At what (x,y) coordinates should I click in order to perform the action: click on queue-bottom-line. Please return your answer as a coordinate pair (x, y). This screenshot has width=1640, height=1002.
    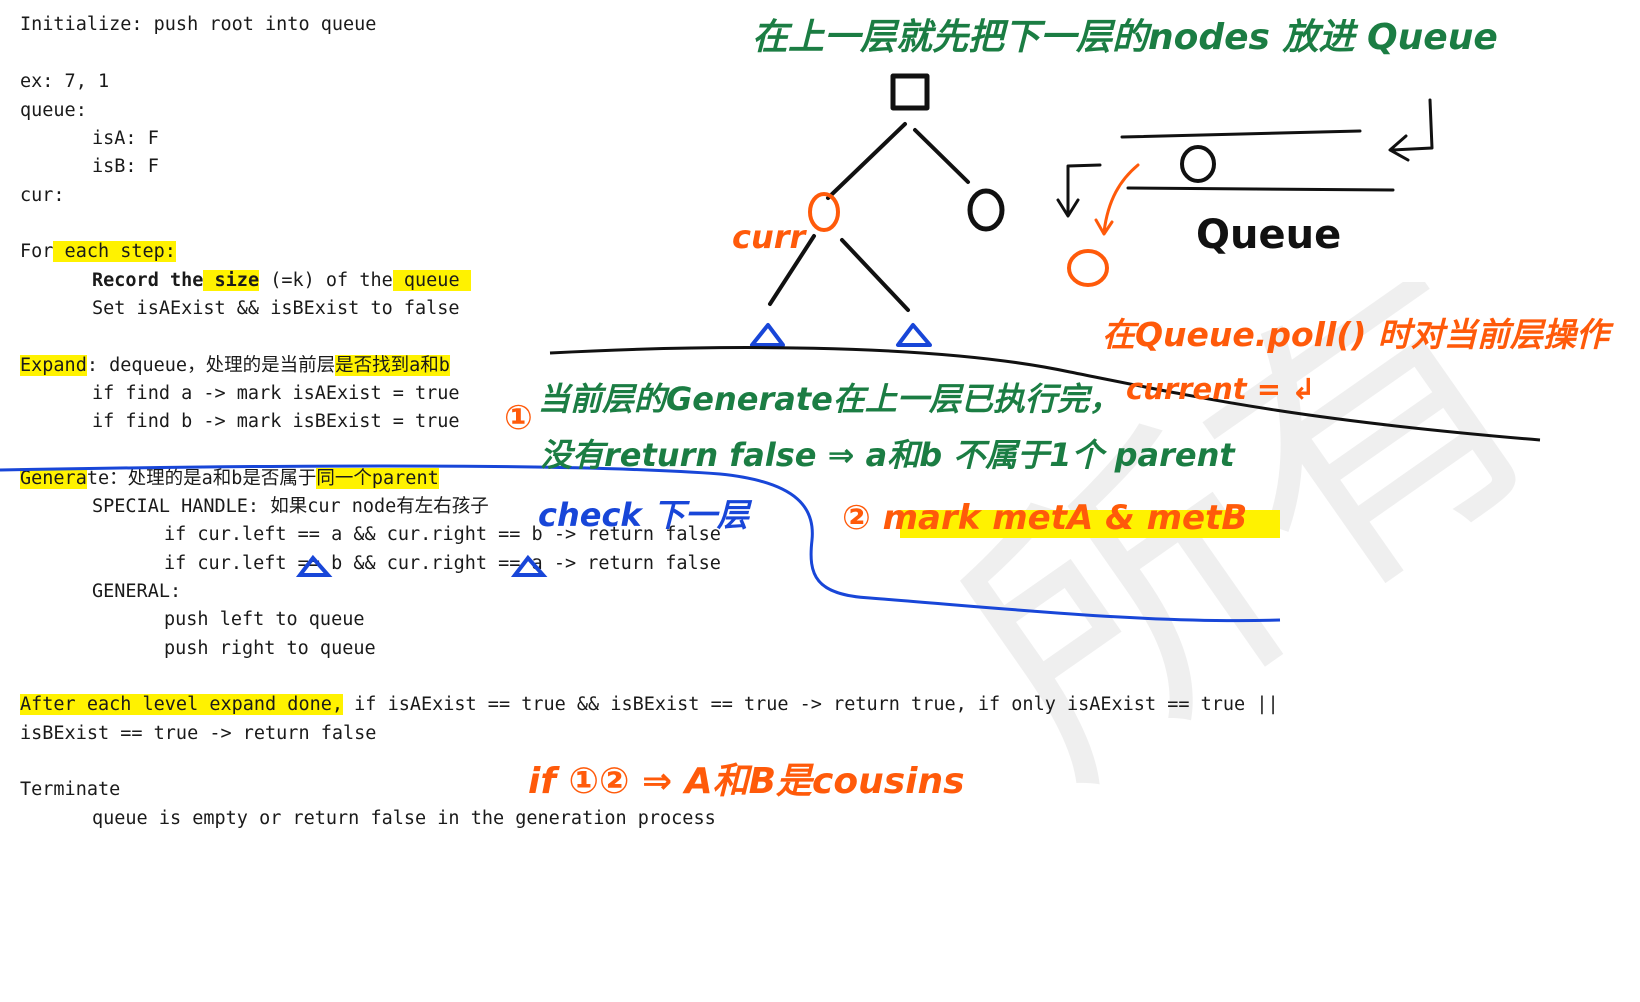
    Looking at the image, I should click on (1260, 189).